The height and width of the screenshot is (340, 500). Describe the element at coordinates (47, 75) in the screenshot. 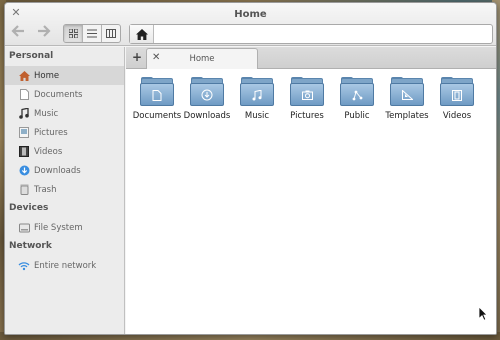

I see `sidebar-item-label: Home` at that location.